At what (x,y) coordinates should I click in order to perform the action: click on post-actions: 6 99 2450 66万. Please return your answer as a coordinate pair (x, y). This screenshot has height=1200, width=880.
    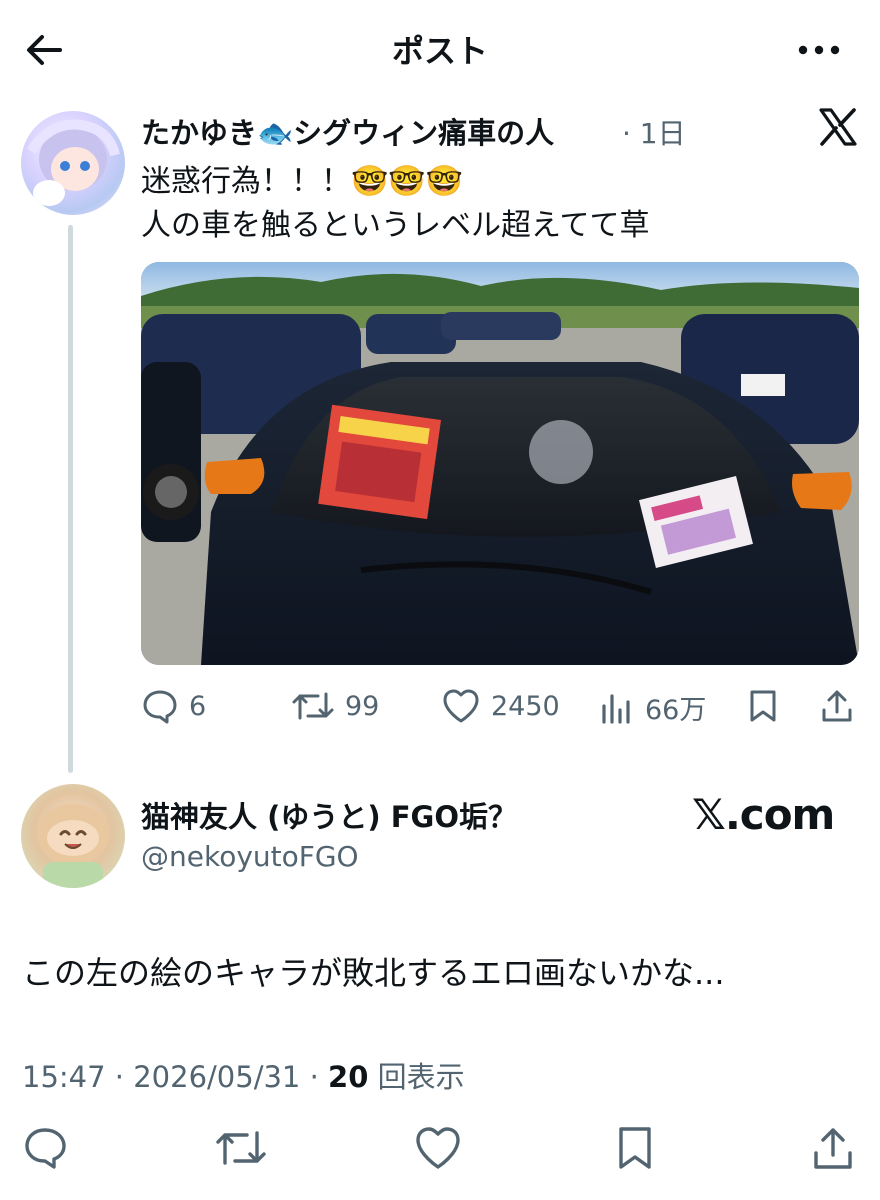
    Looking at the image, I should click on (500, 707).